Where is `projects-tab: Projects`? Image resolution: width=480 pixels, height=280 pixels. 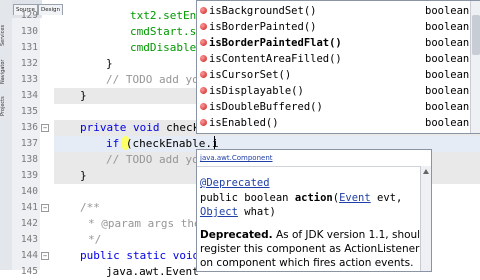 projects-tab: Projects is located at coordinates (6, 106).